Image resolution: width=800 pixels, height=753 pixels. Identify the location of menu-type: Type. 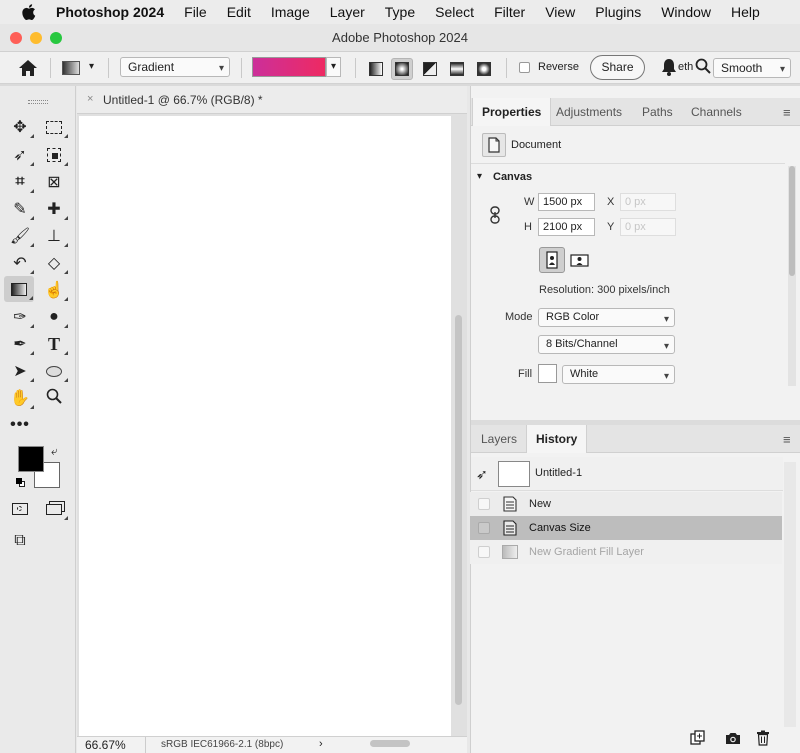
(400, 12).